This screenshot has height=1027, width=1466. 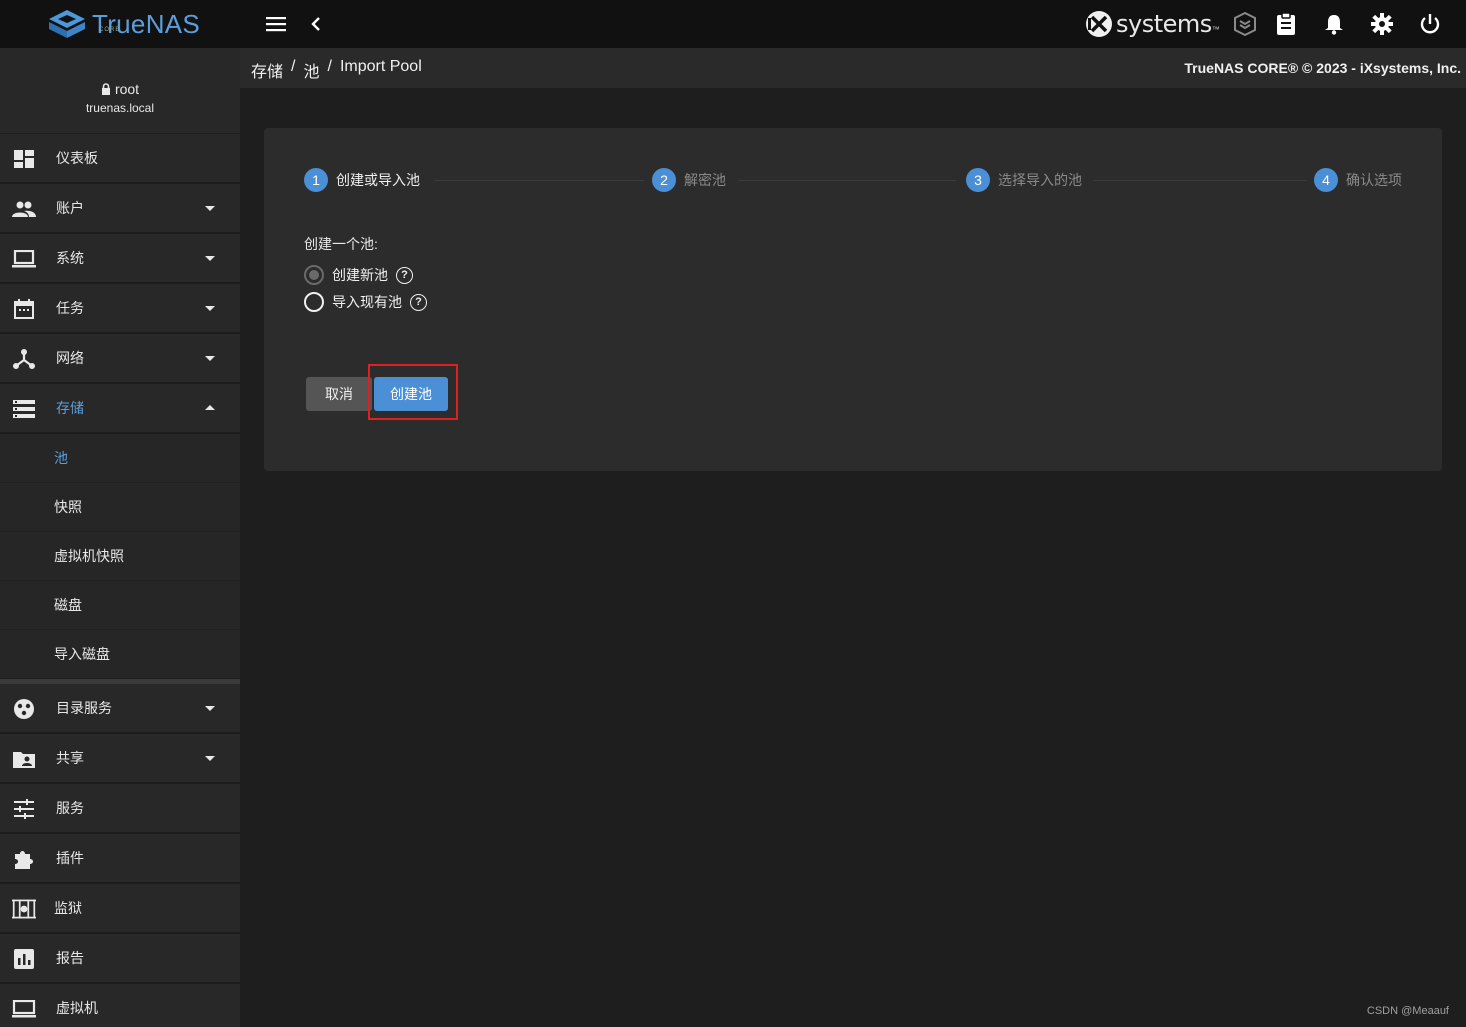 What do you see at coordinates (70, 858) in the screenshot?
I see `sidebar-item-label: 插件` at bounding box center [70, 858].